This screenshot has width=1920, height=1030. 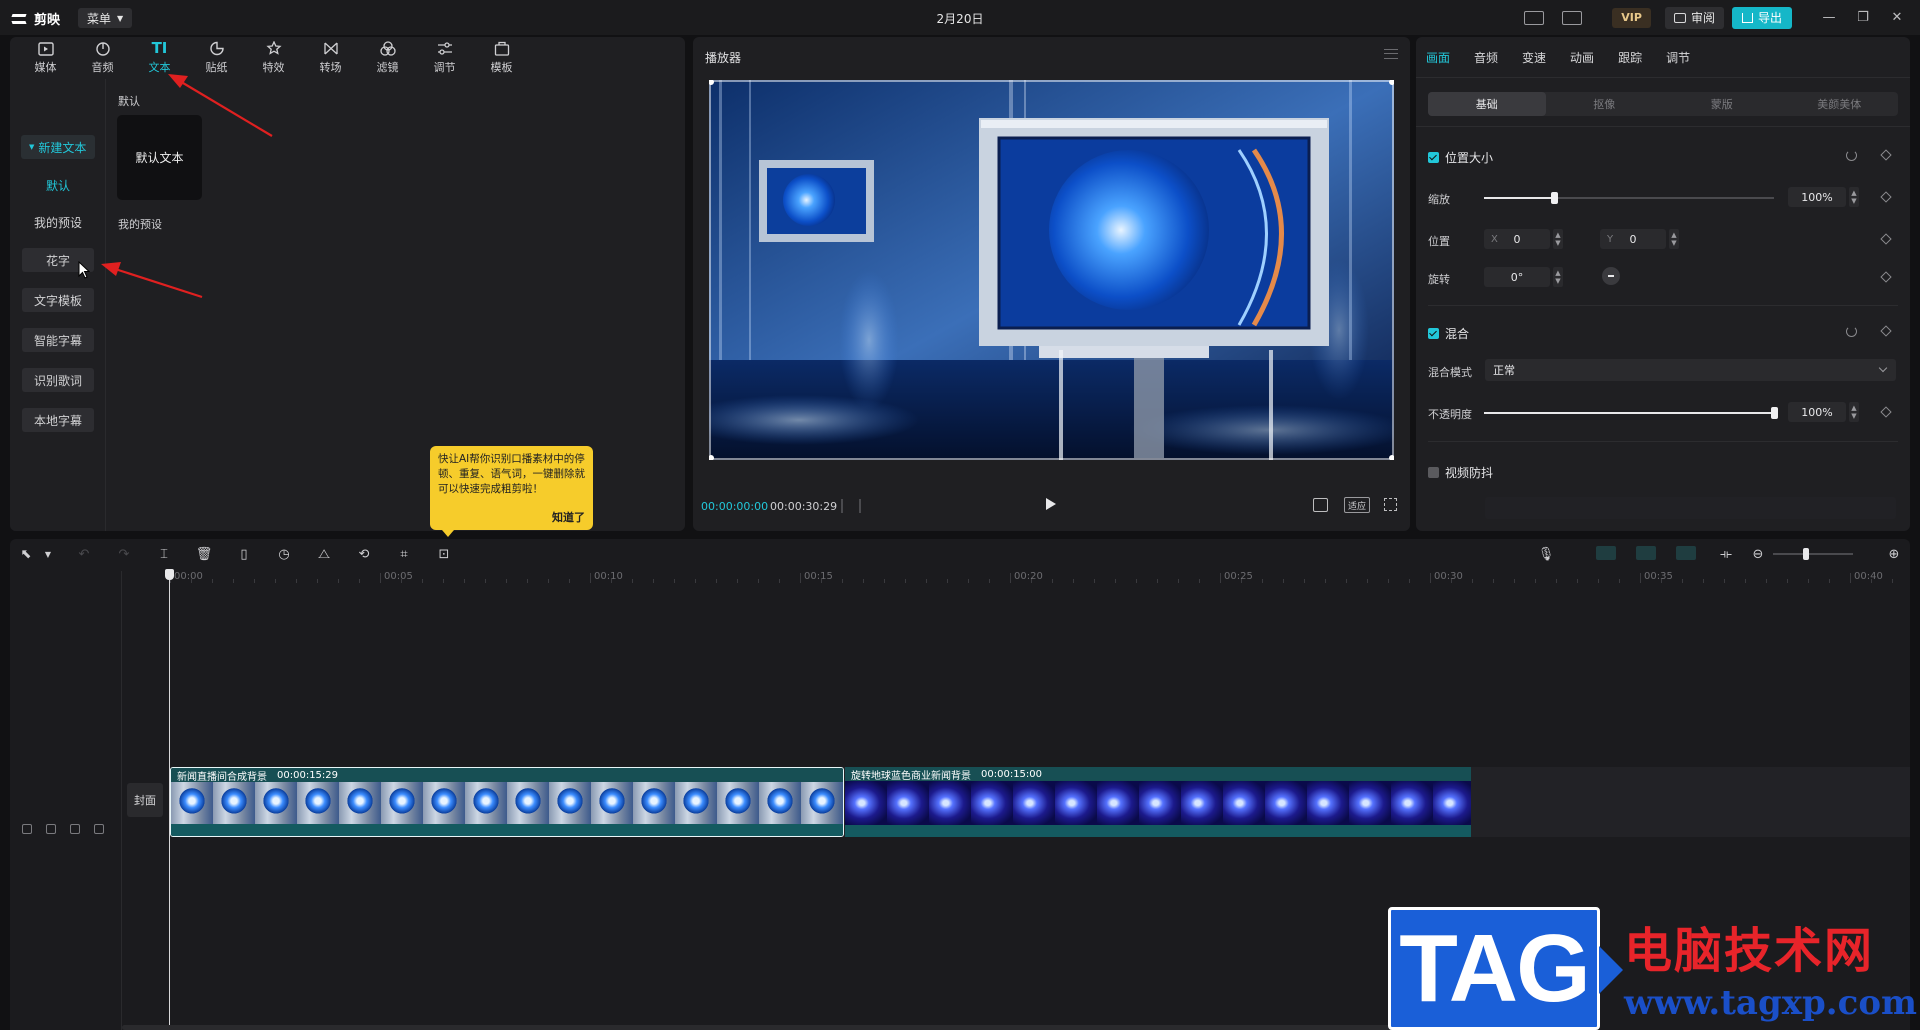 What do you see at coordinates (1690, 508) in the screenshot?
I see `stabilize-select` at bounding box center [1690, 508].